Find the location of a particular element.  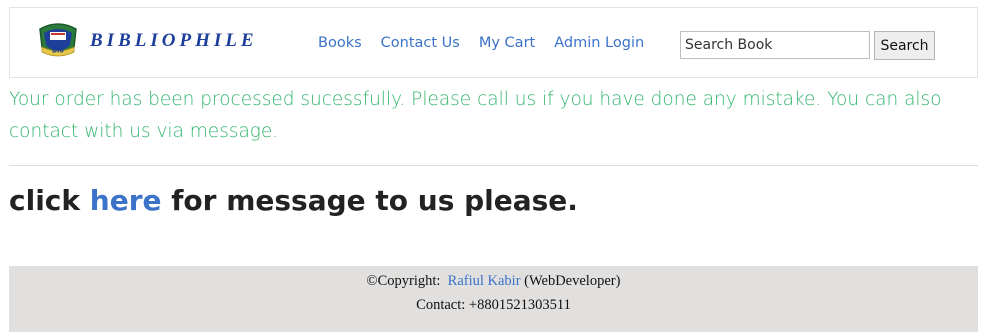

divider is located at coordinates (493, 165).